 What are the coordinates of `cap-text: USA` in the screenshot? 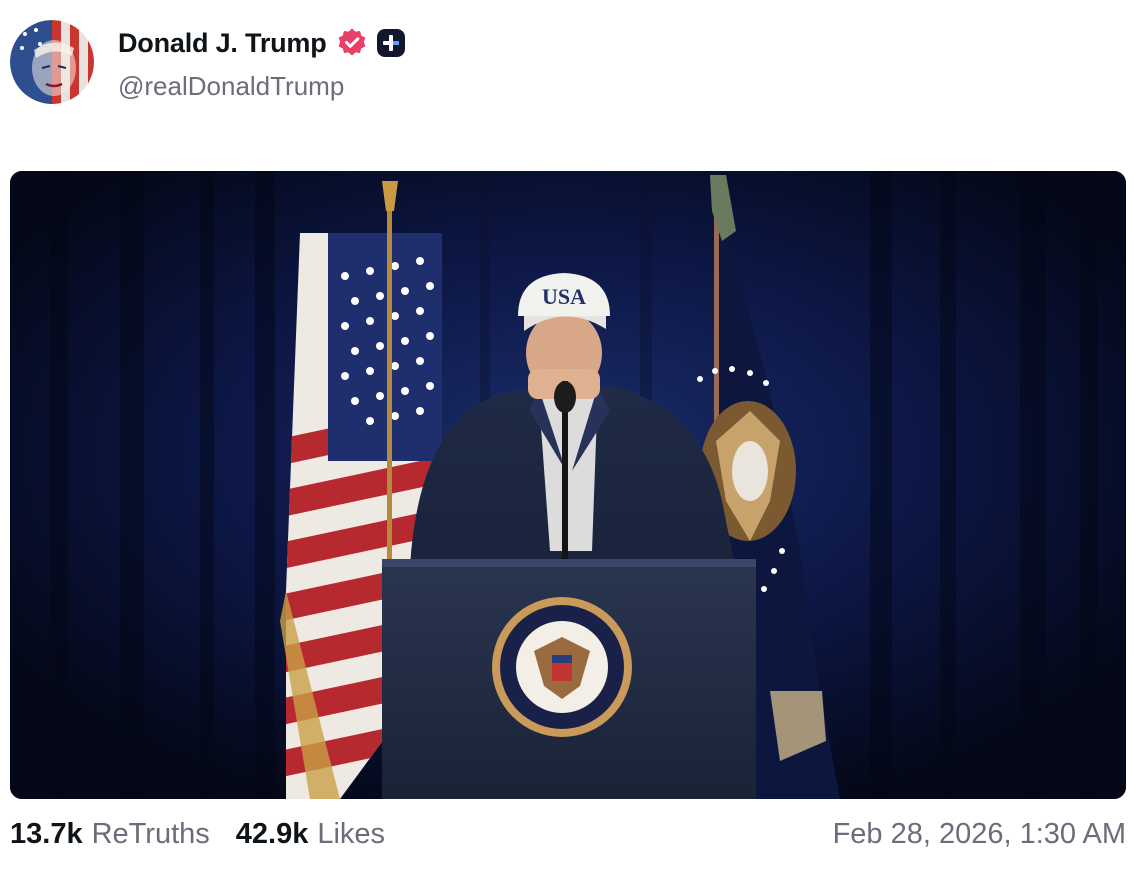 It's located at (564, 296).